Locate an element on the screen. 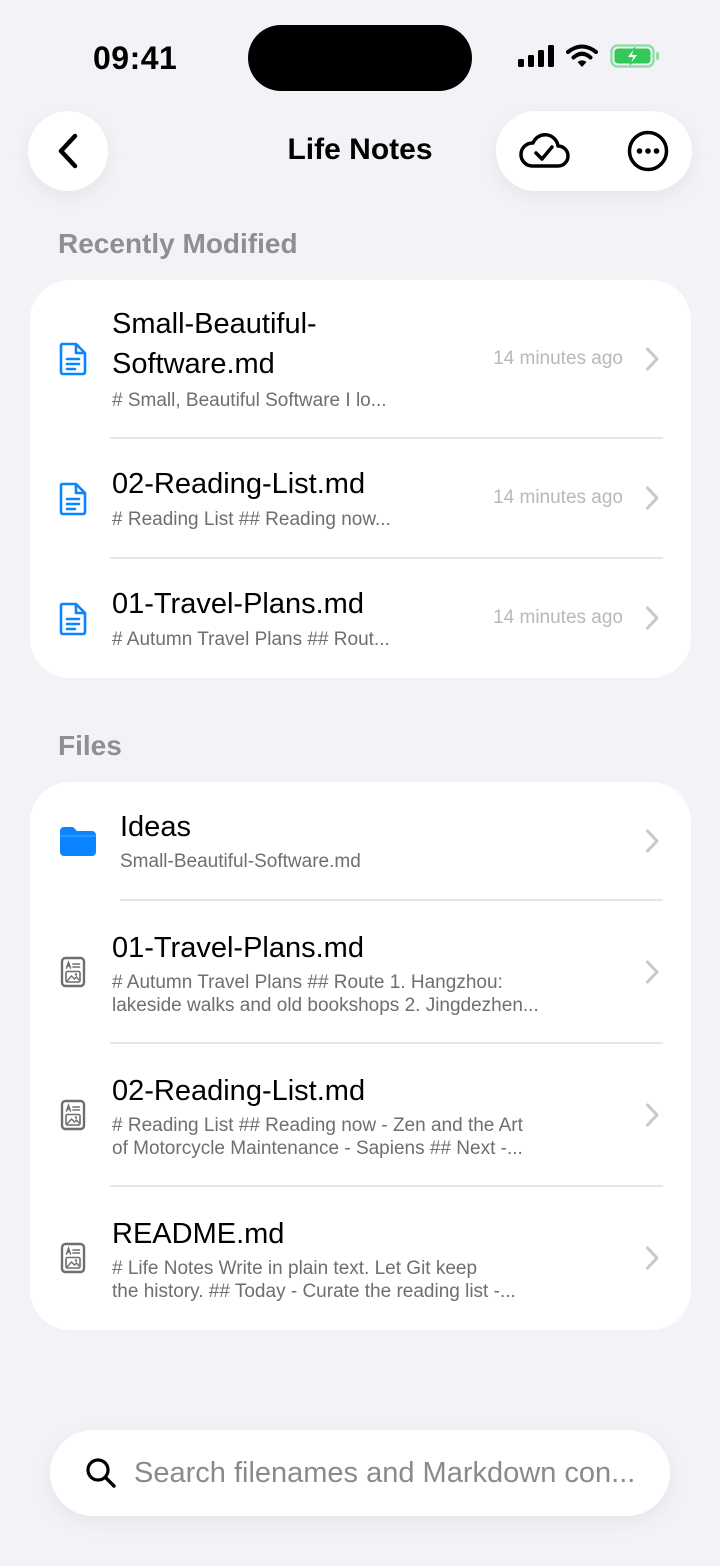 The image size is (720, 1566). status-bar: 09:41 is located at coordinates (360, 55).